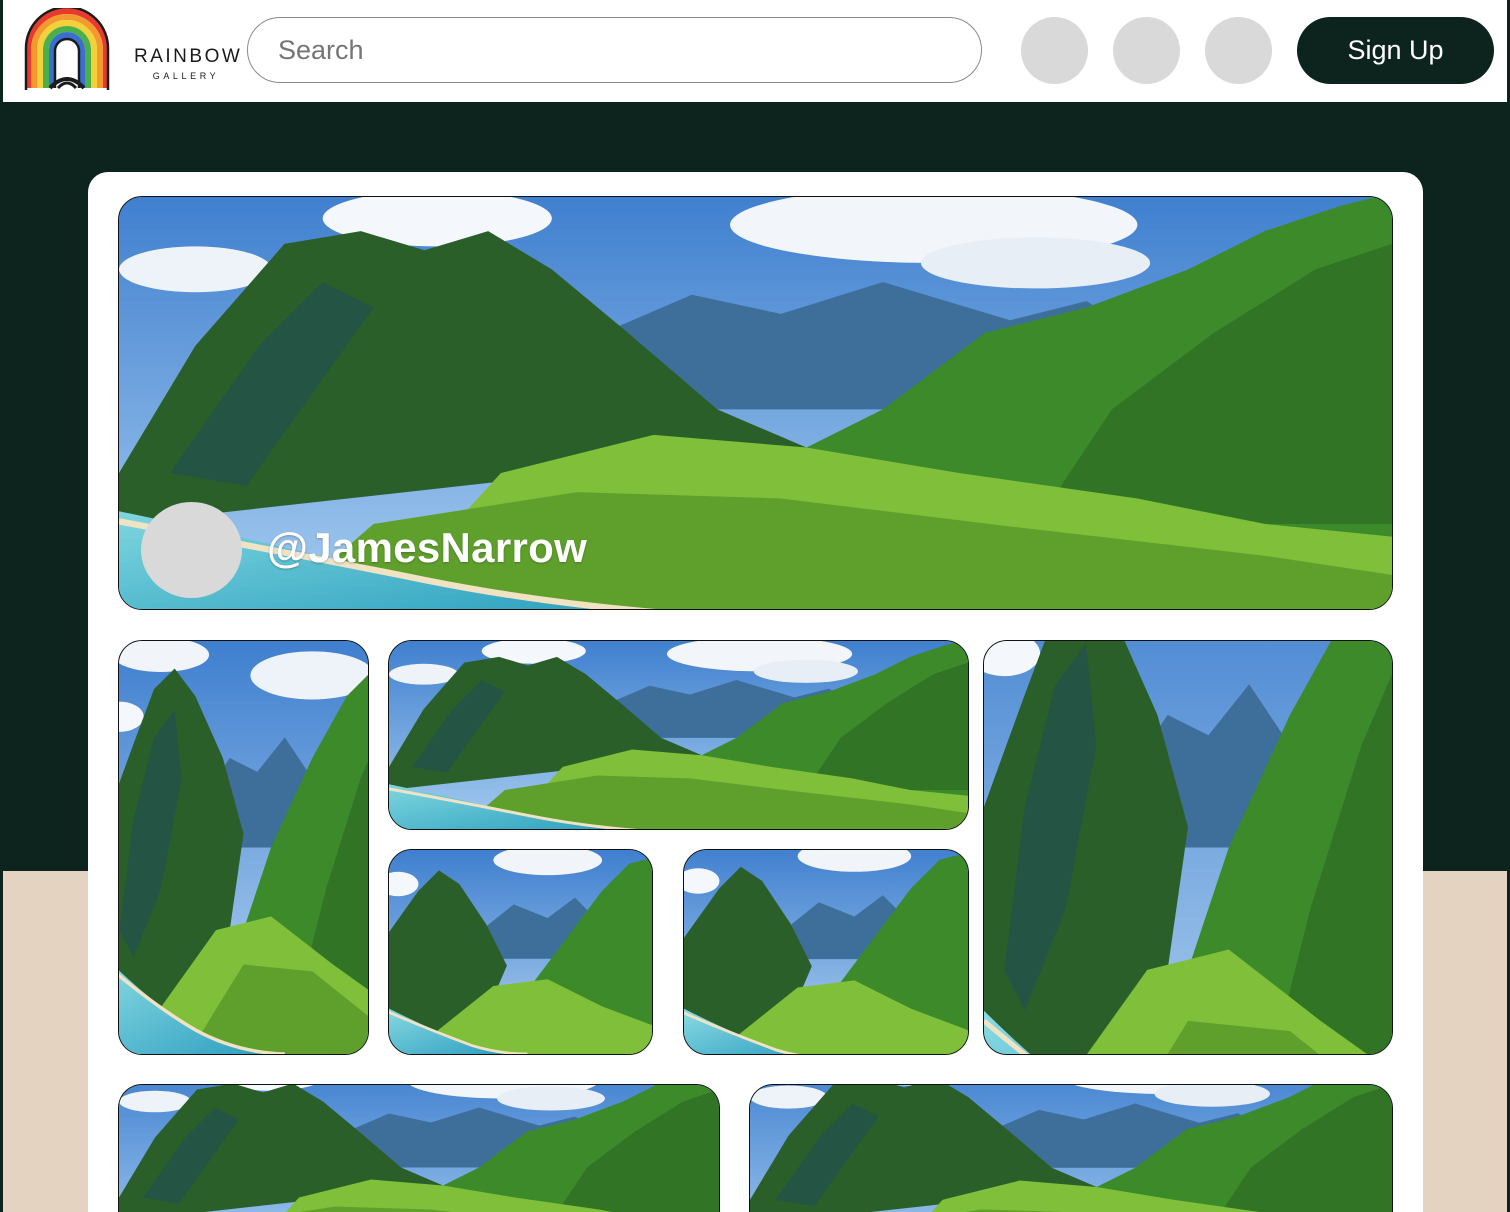 This screenshot has width=1510, height=1212. What do you see at coordinates (191, 550) in the screenshot?
I see `profile-avatar` at bounding box center [191, 550].